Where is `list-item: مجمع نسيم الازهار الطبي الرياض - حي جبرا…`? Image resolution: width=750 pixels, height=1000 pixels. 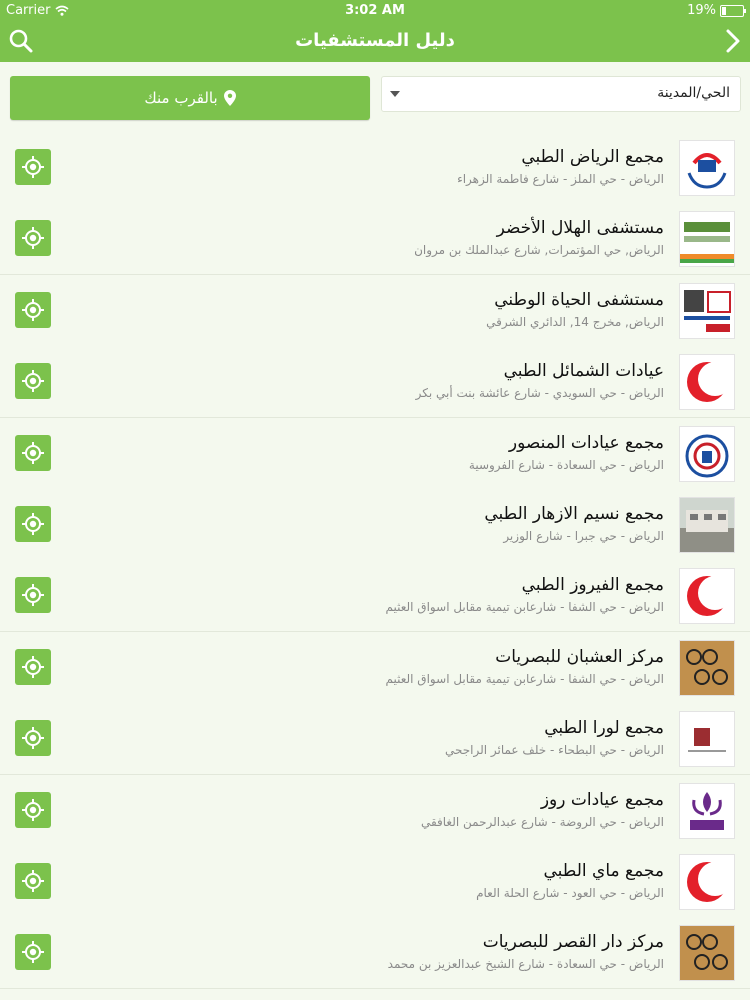 list-item: مجمع نسيم الازهار الطبي الرياض - حي جبرا… is located at coordinates (375, 525).